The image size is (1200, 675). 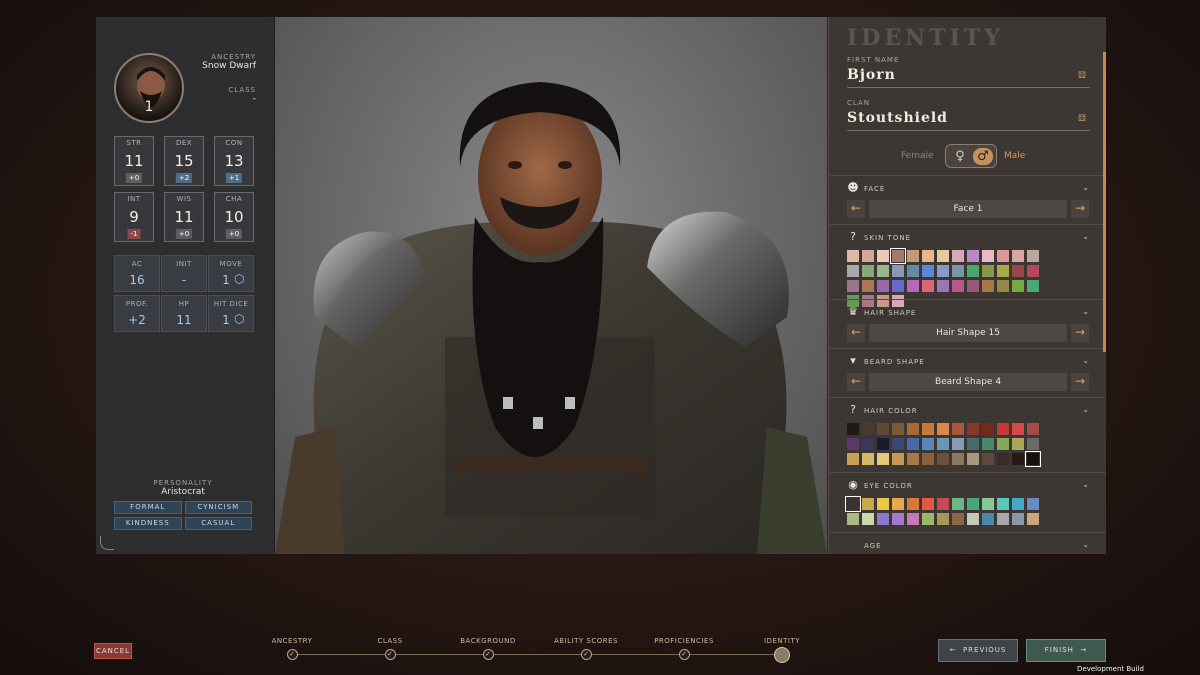 What do you see at coordinates (488, 644) in the screenshot?
I see `step-background: BACKGROUND ✓` at bounding box center [488, 644].